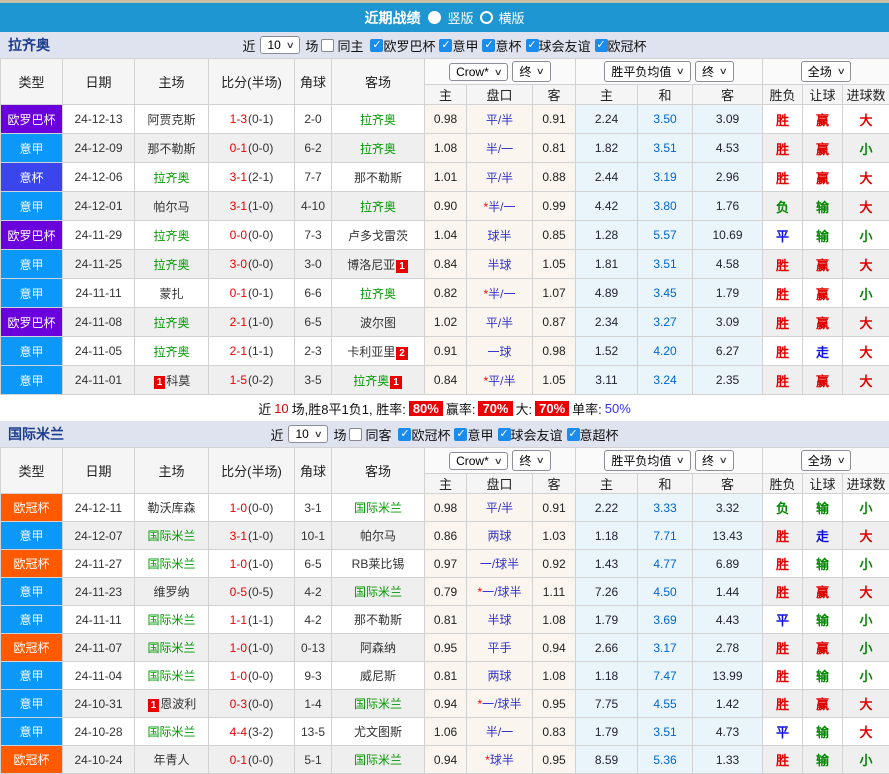 The width and height of the screenshot is (889, 774). Describe the element at coordinates (29, 45) in the screenshot. I see `team-name: 拉齐奥` at that location.